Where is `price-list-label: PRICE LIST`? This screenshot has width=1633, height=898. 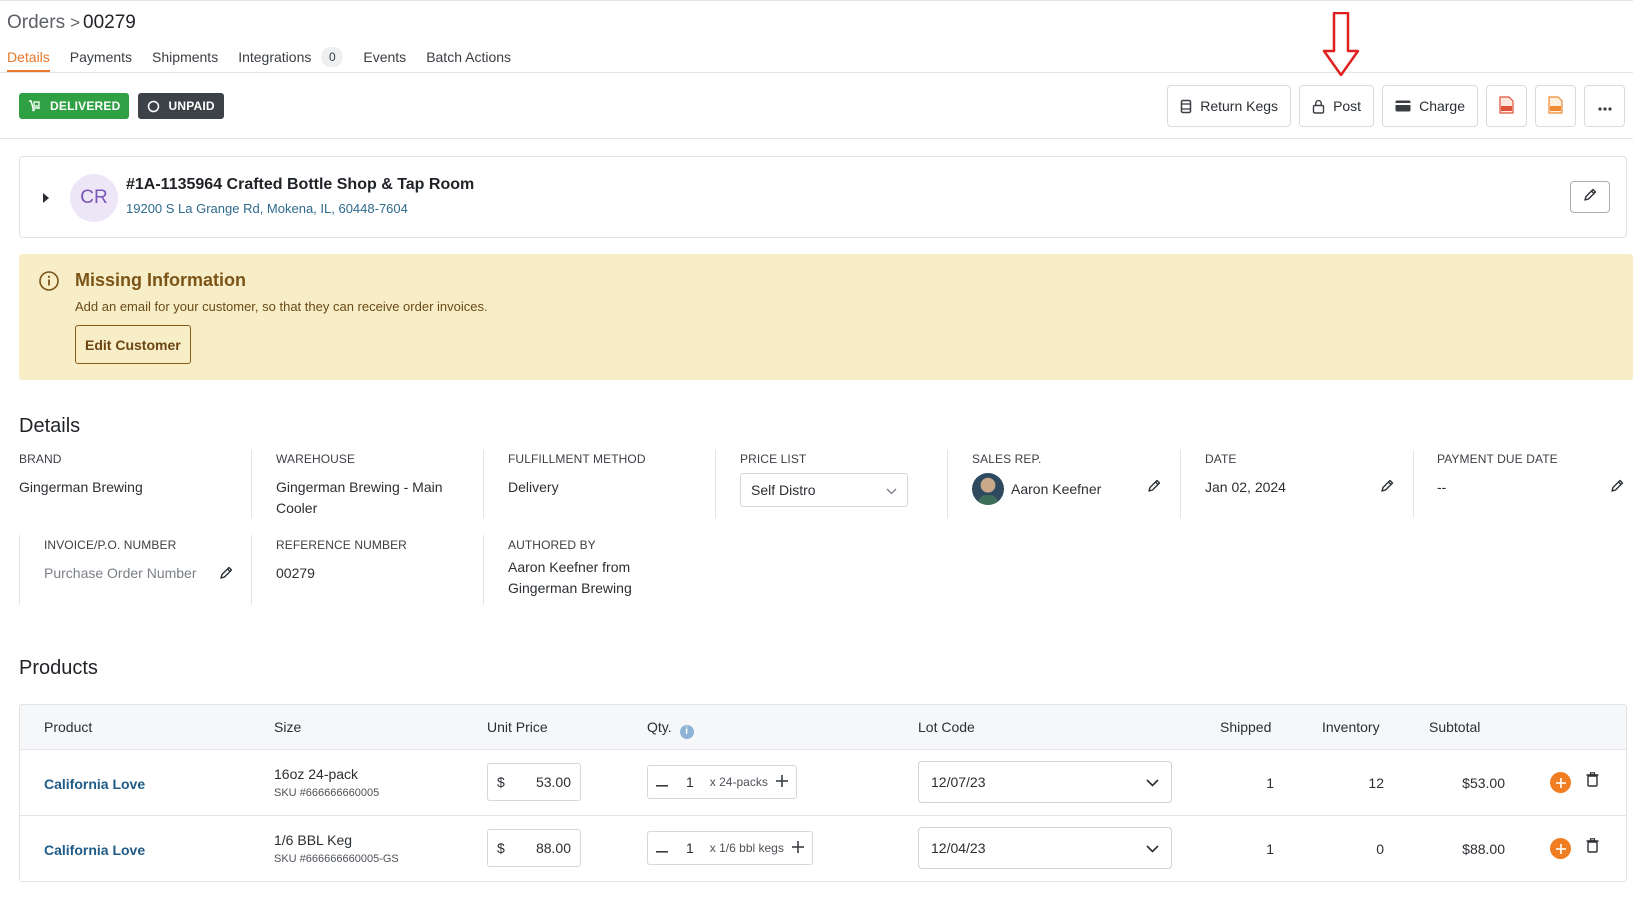
price-list-label: PRICE LIST is located at coordinates (773, 459).